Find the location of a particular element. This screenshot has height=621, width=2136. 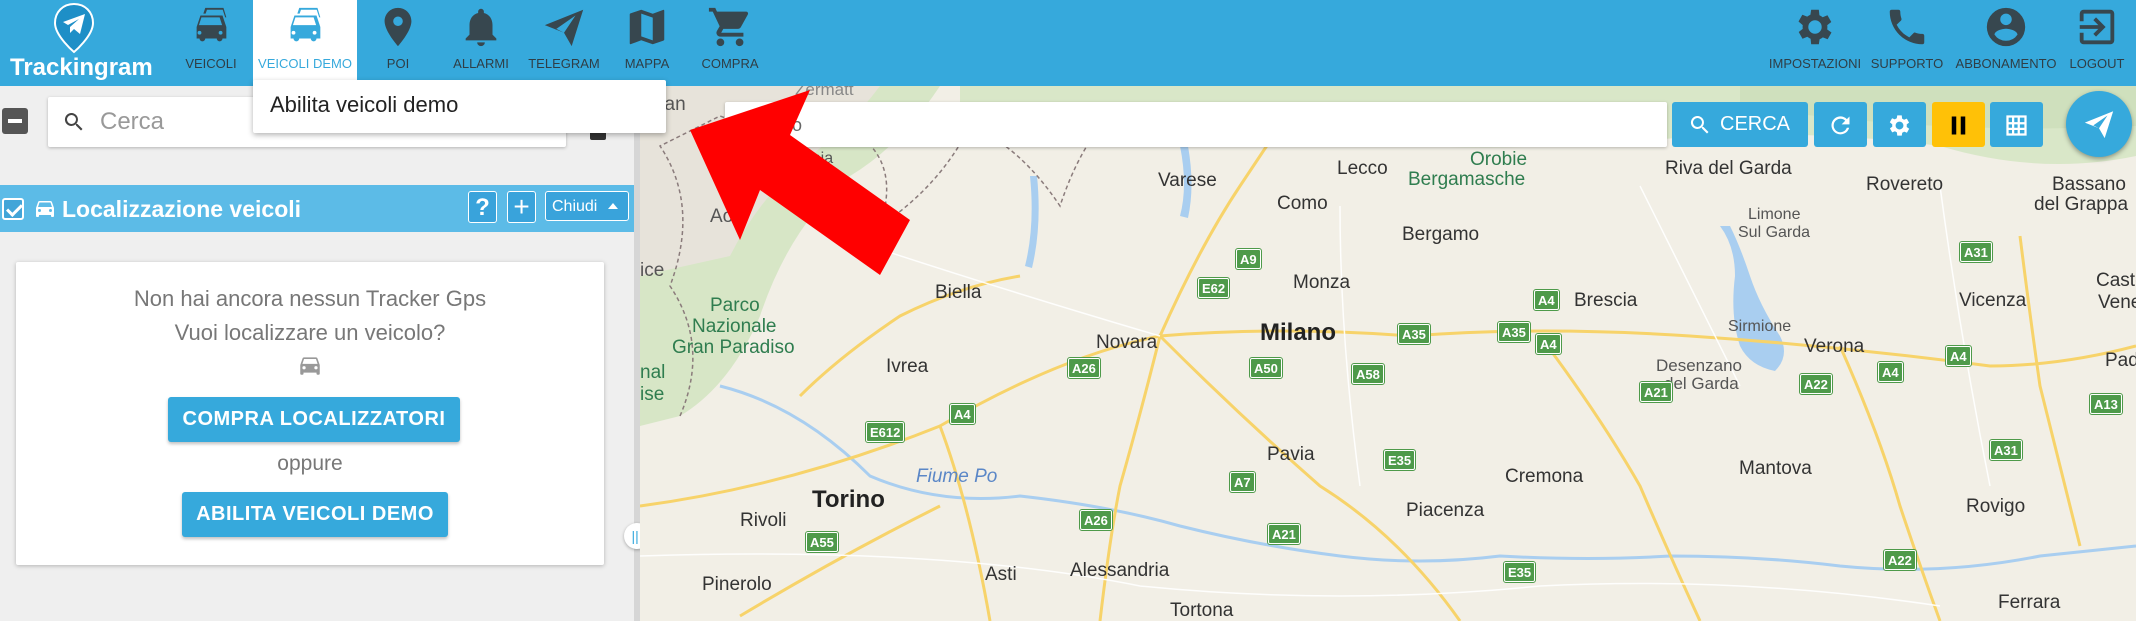

map-label-city: Torino is located at coordinates (848, 499).